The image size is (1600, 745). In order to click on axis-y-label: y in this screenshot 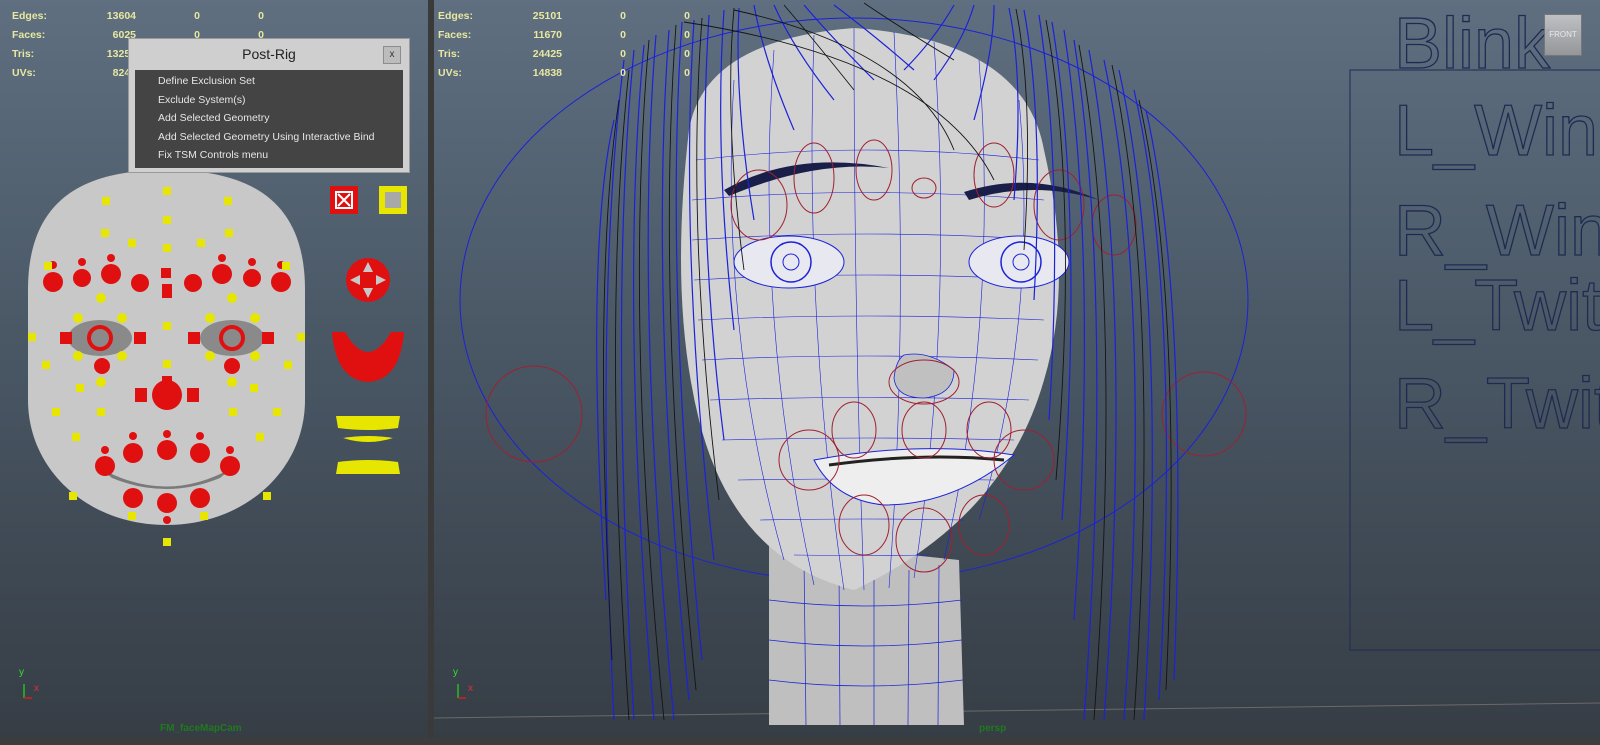, I will do `click(21, 672)`.